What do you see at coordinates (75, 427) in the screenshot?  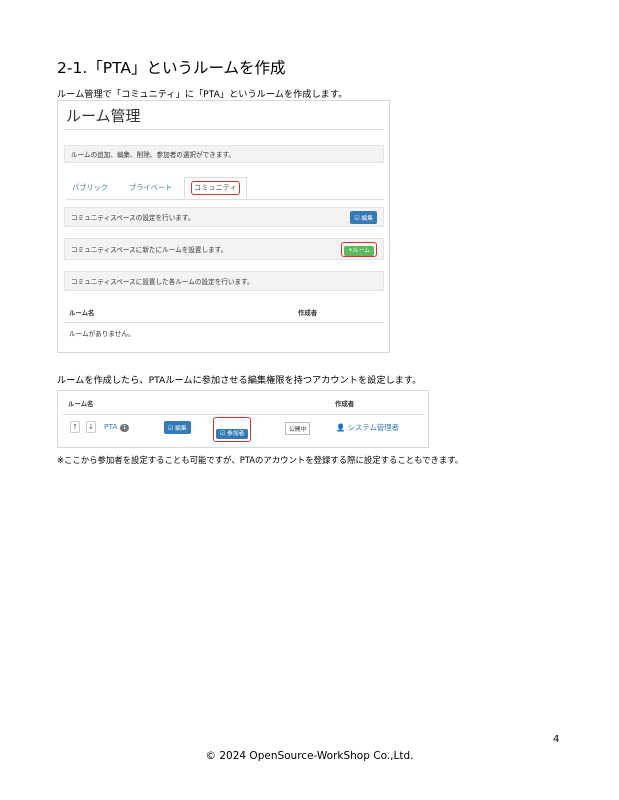 I see `move-up-button: ↑` at bounding box center [75, 427].